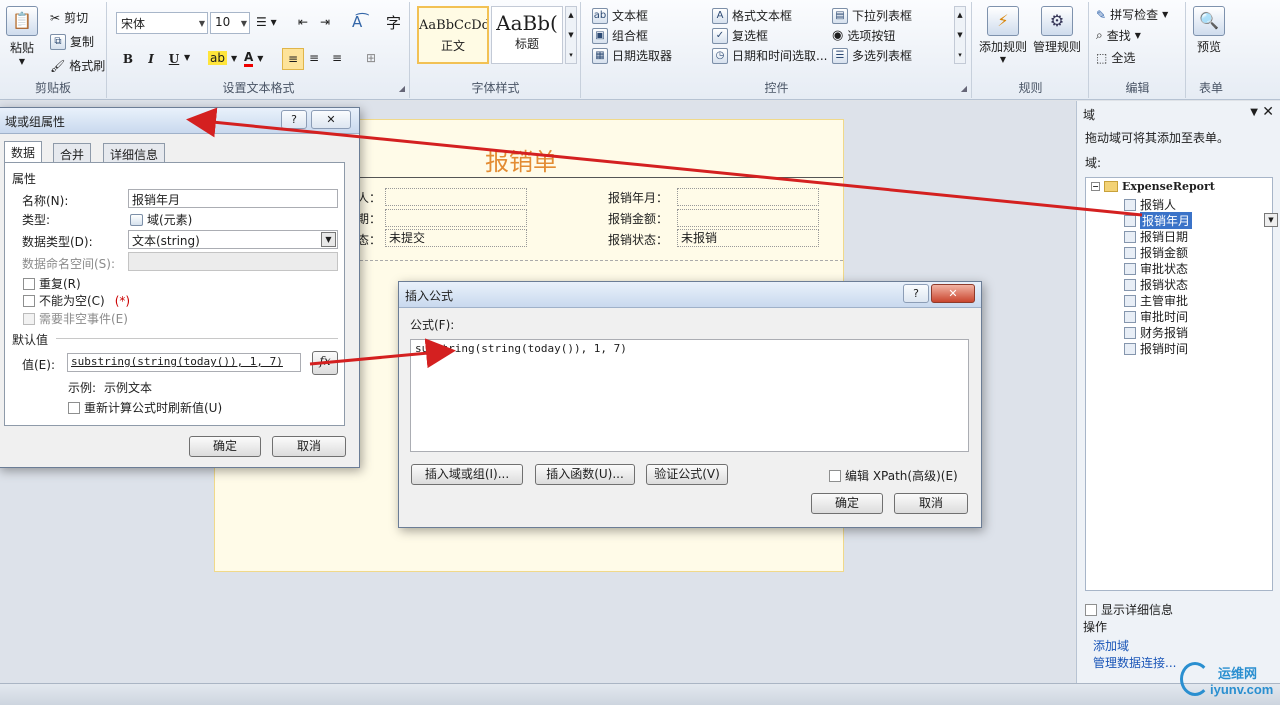  Describe the element at coordinates (57, 242) in the screenshot. I see `datatype-label: 数据类型(D):` at that location.